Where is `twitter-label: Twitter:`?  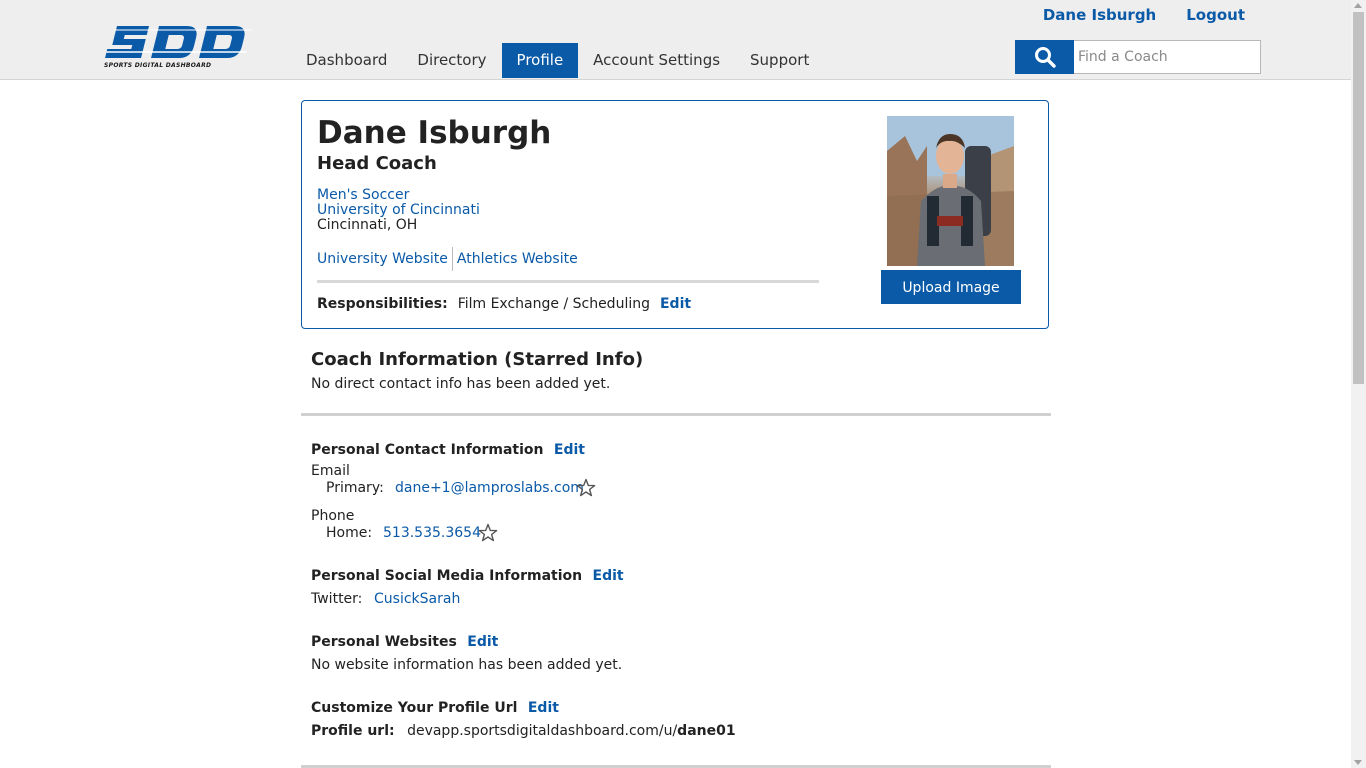 twitter-label: Twitter: is located at coordinates (337, 599).